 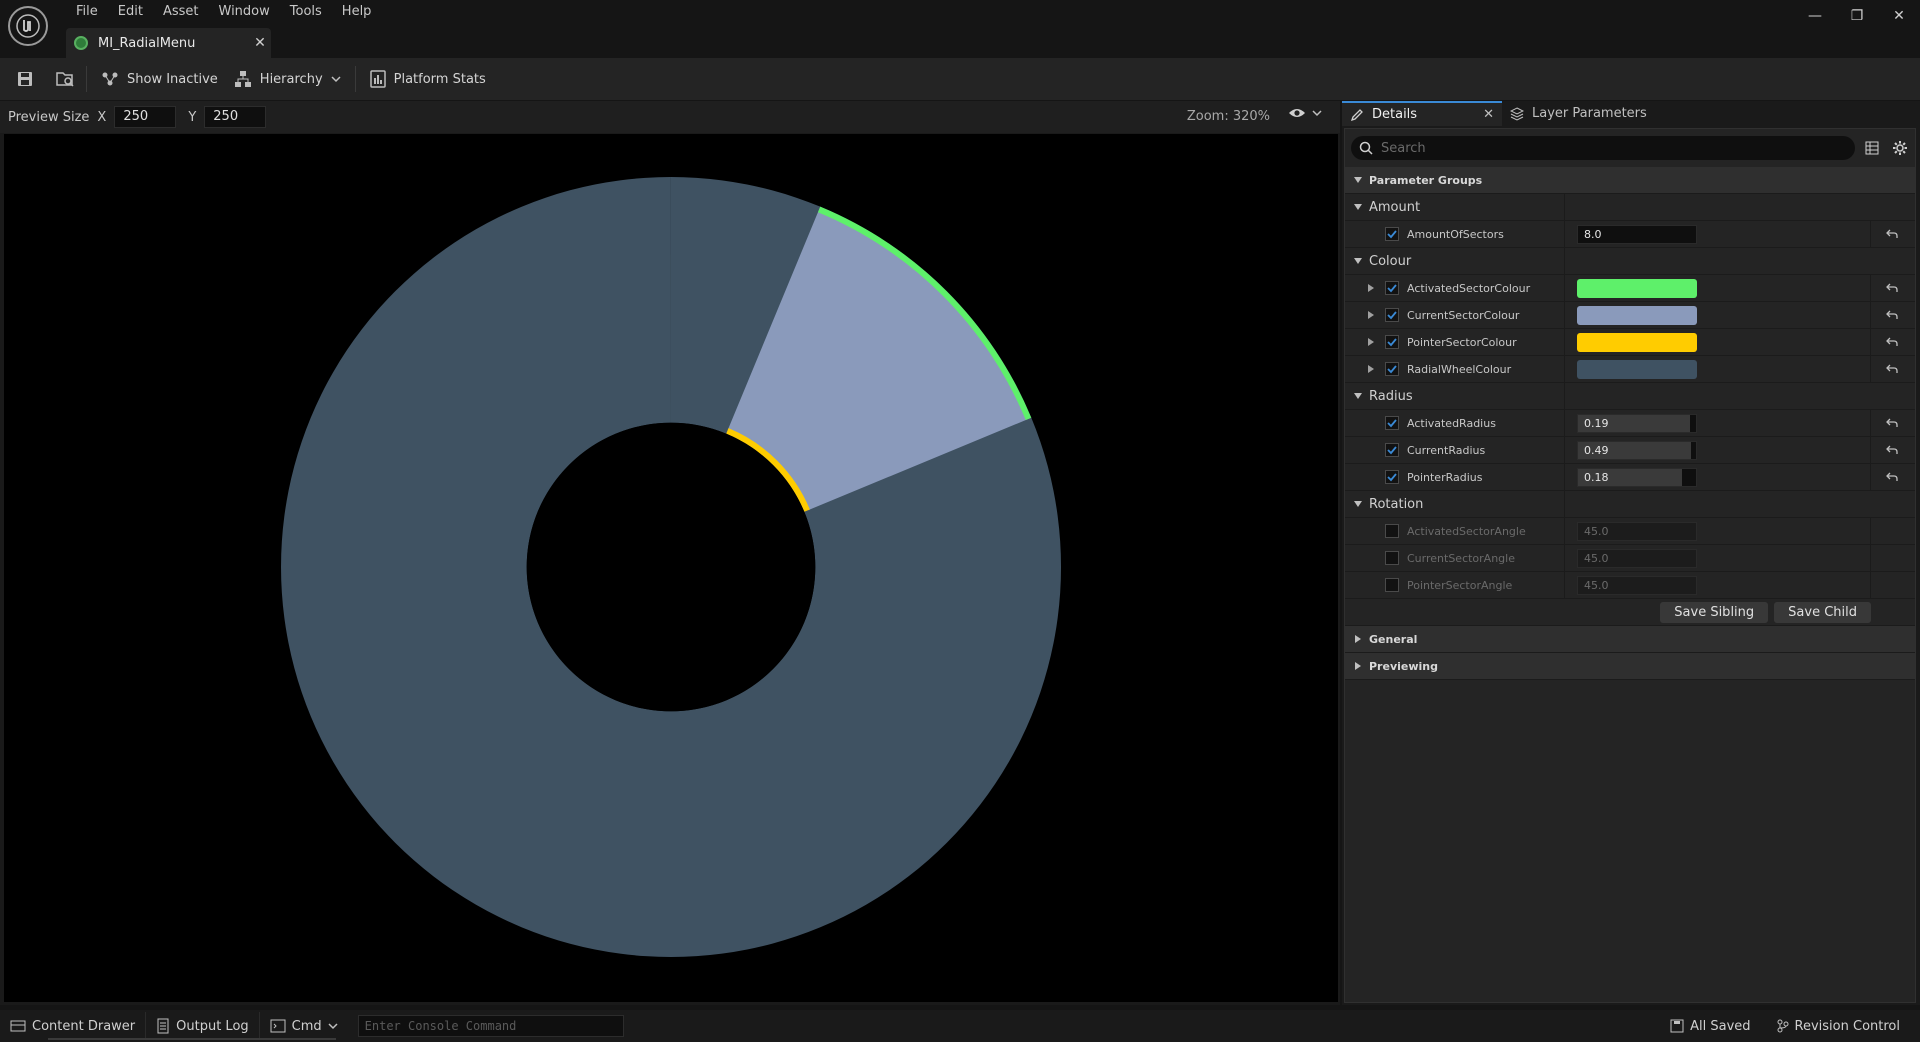 I want to click on browse-asset-icon, so click(x=65, y=79).